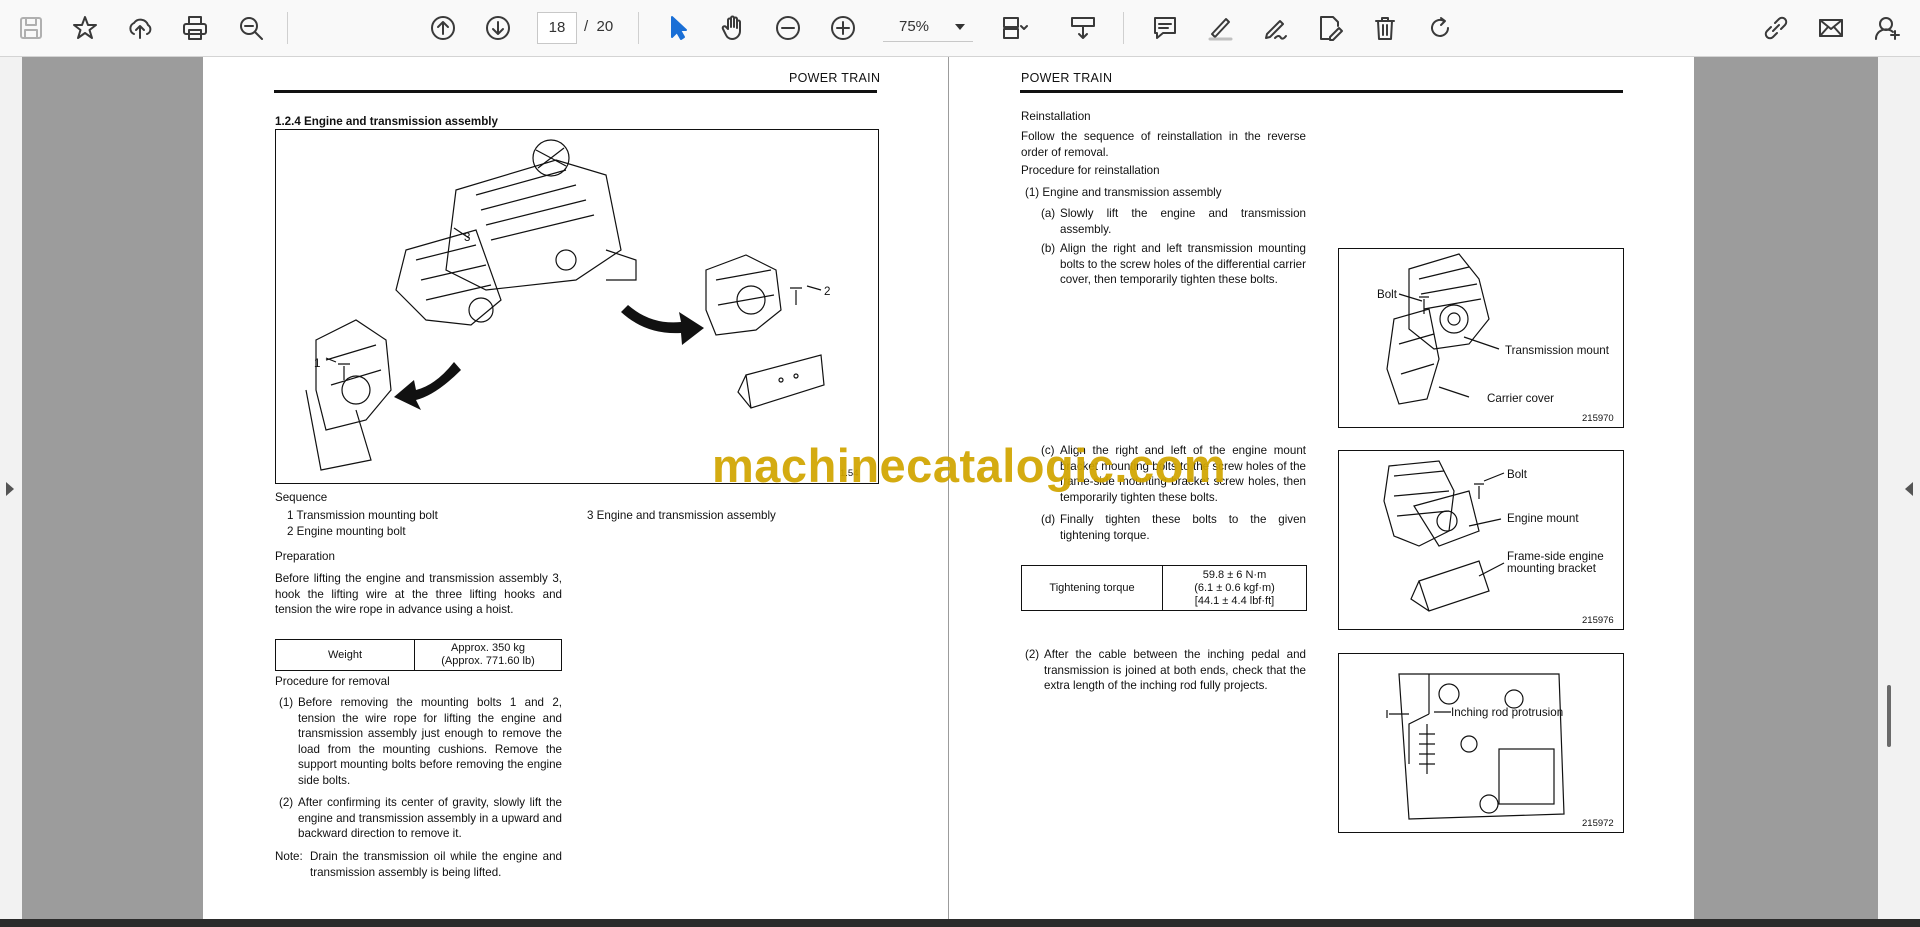 Image resolution: width=1920 pixels, height=927 pixels. What do you see at coordinates (1056, 116) in the screenshot?
I see `reinstall-title: Reinstallation` at bounding box center [1056, 116].